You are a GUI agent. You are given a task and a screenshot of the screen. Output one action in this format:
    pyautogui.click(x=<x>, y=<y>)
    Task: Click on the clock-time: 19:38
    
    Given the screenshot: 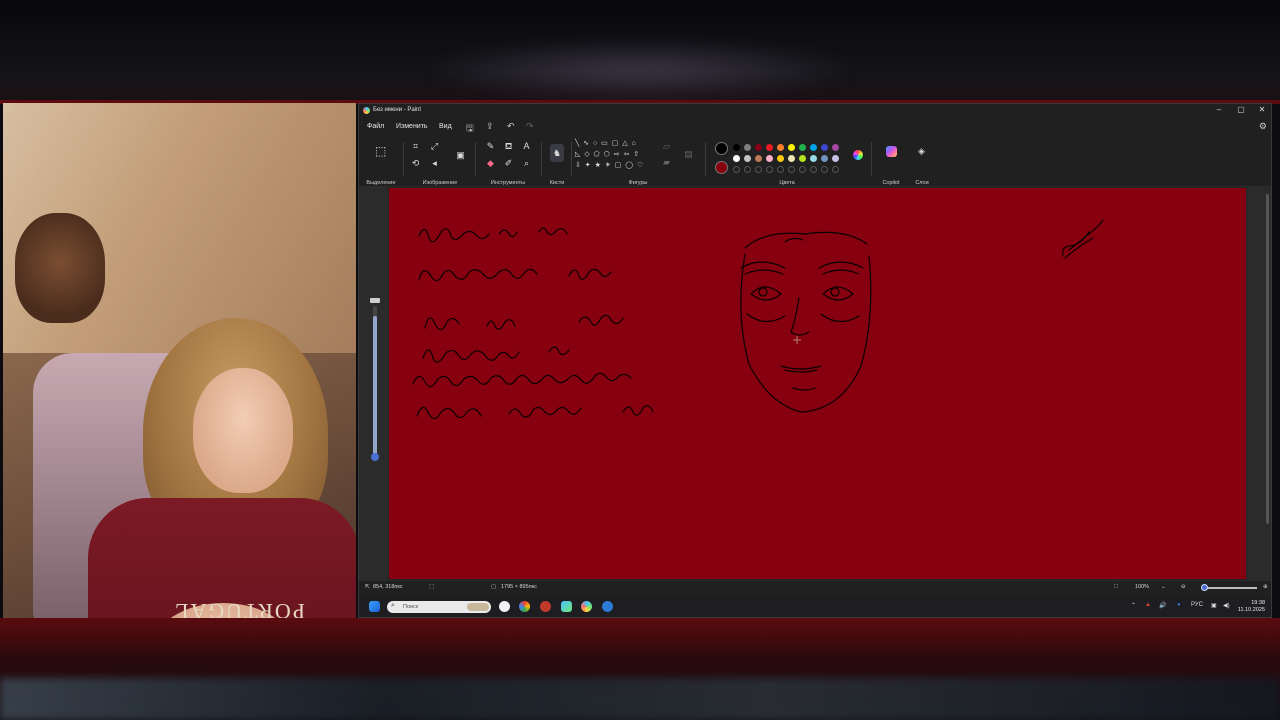 What is the action you would take?
    pyautogui.click(x=1258, y=603)
    